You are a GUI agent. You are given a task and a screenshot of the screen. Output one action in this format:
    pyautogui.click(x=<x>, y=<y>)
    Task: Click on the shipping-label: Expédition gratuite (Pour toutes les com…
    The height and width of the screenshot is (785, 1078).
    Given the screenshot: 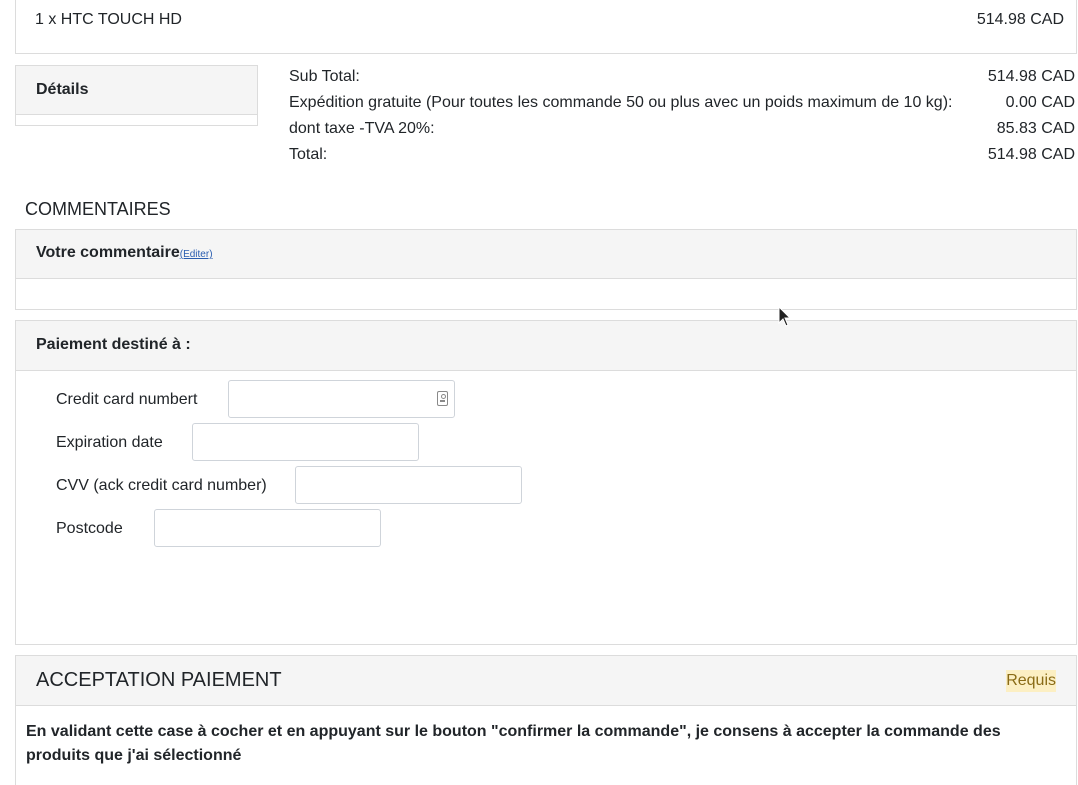 What is the action you would take?
    pyautogui.click(x=621, y=102)
    